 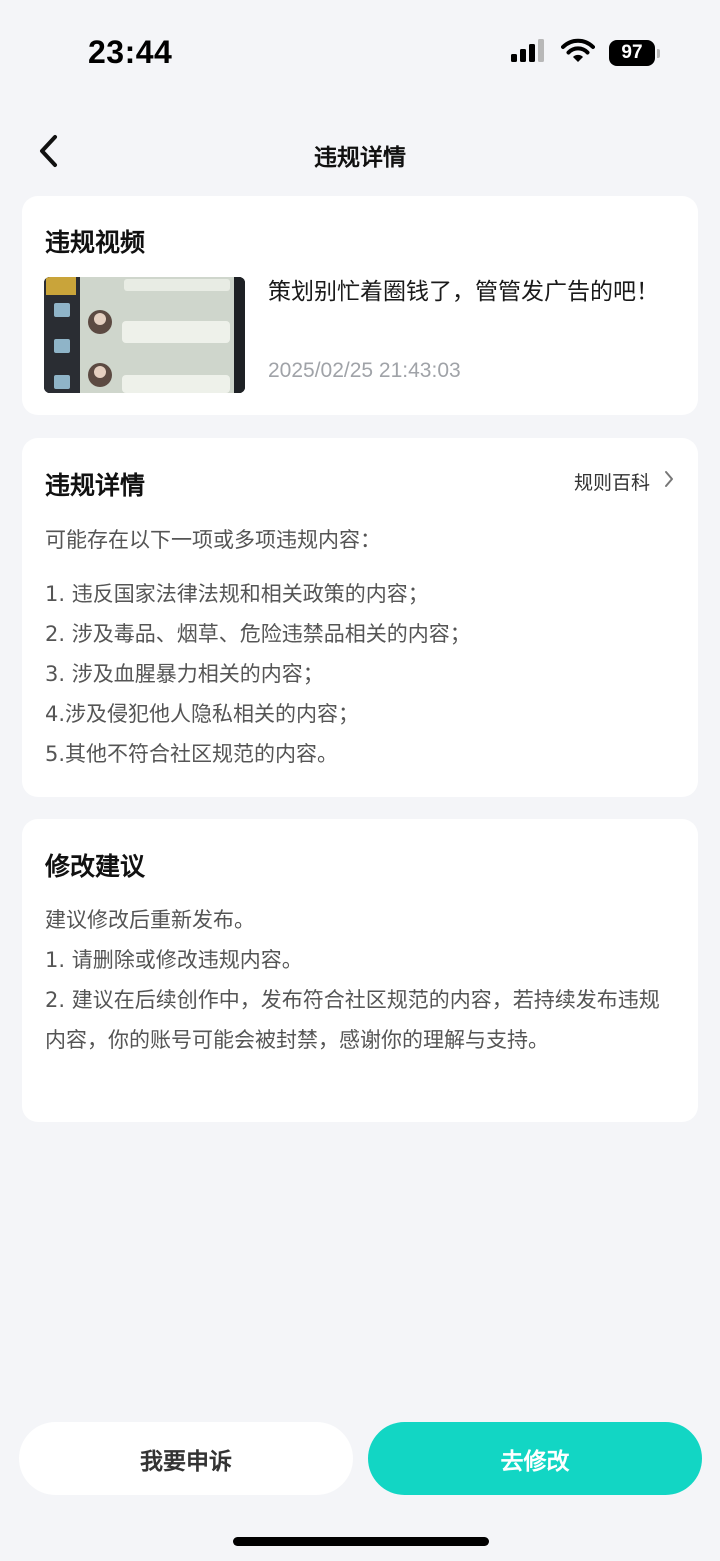 What do you see at coordinates (360, 158) in the screenshot?
I see `page-title: 违规详情` at bounding box center [360, 158].